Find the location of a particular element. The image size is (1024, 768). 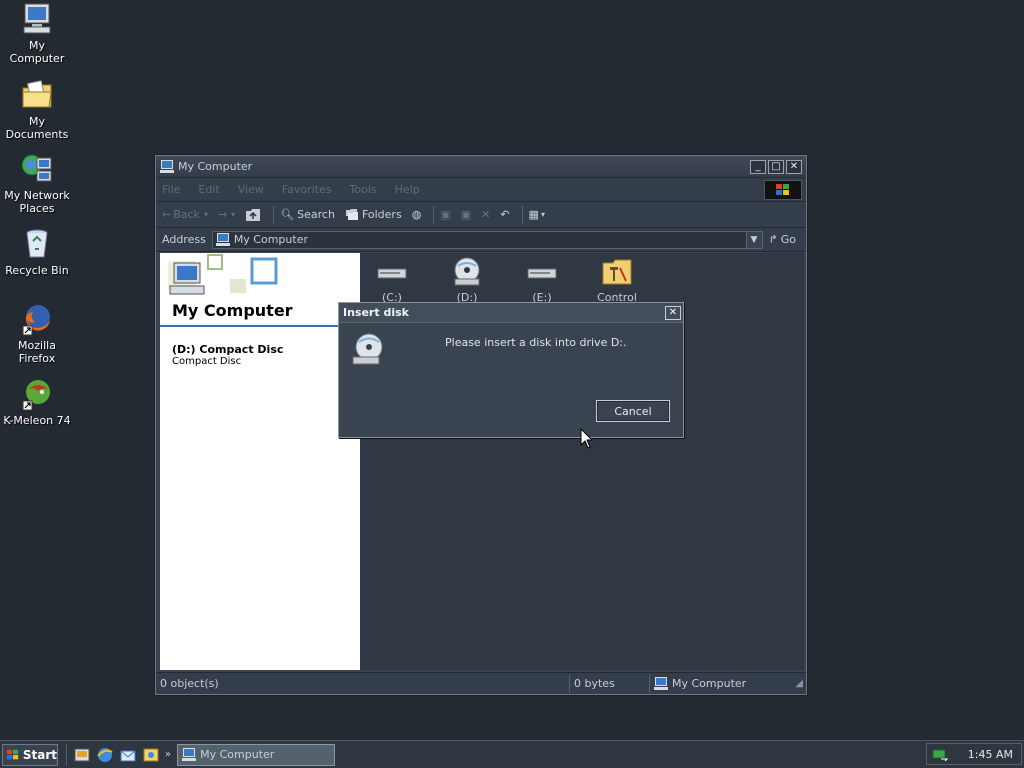

menu-bar: File Edit View Favorites Tools Help is located at coordinates (481, 190).